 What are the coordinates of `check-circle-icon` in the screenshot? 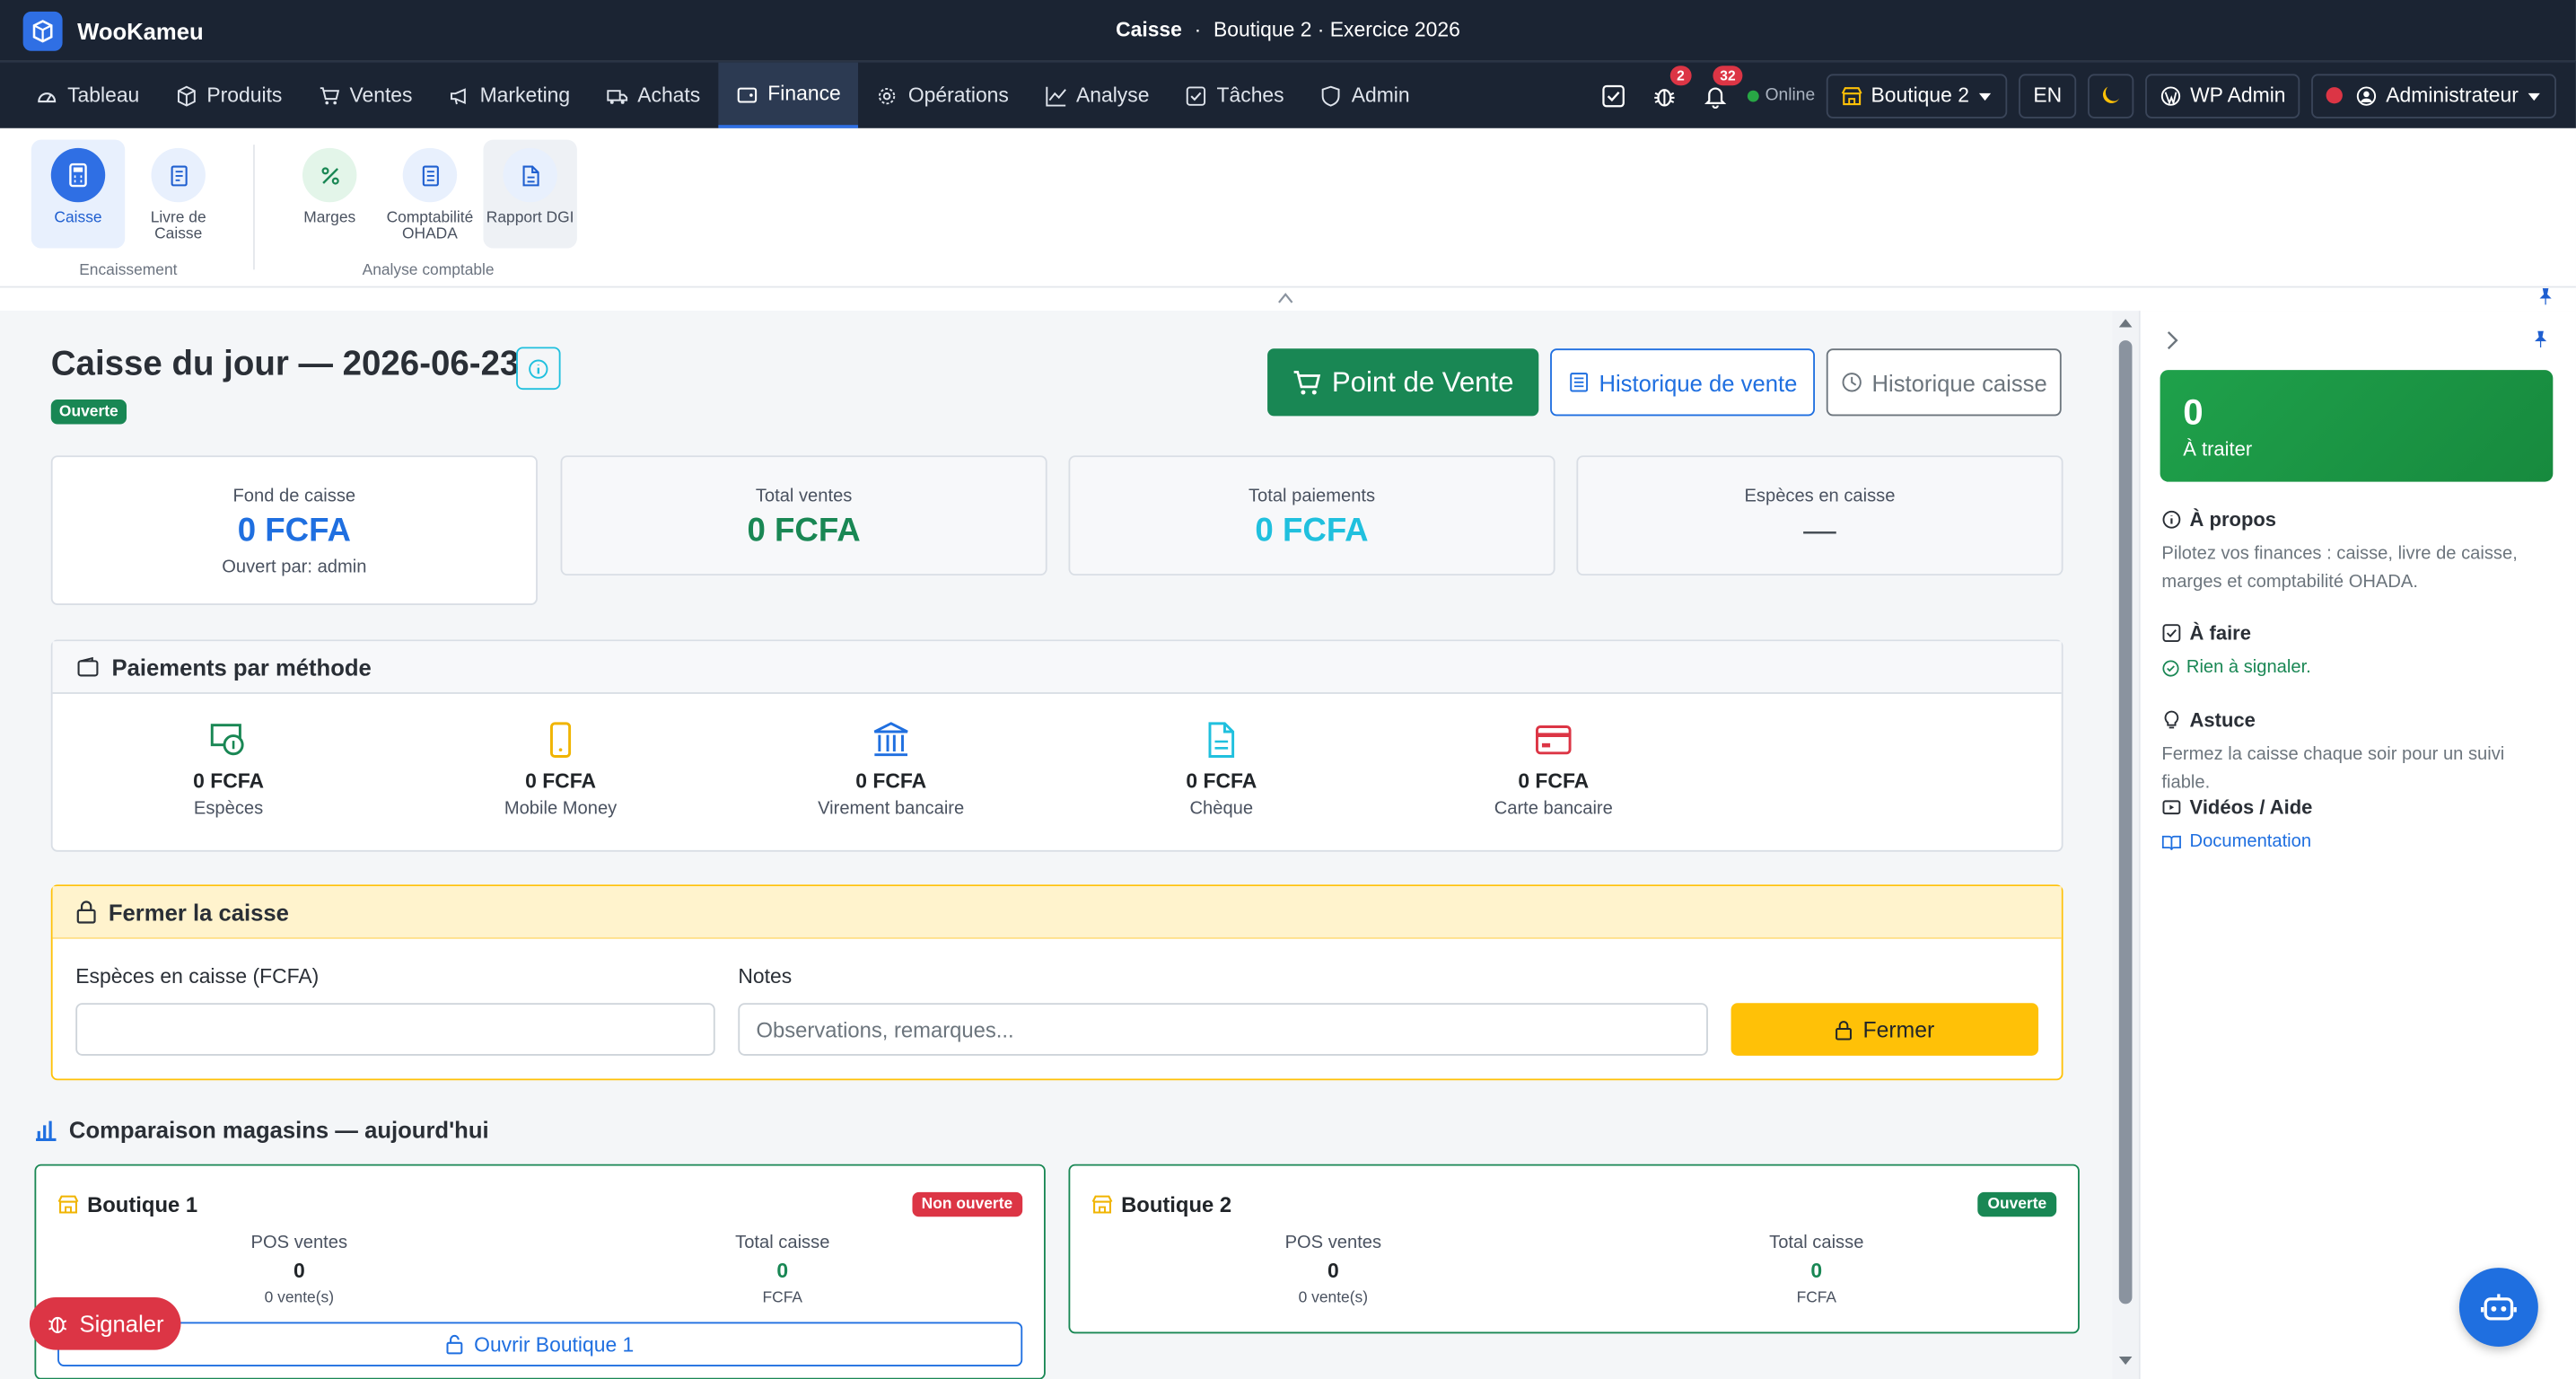 It's located at (2170, 667).